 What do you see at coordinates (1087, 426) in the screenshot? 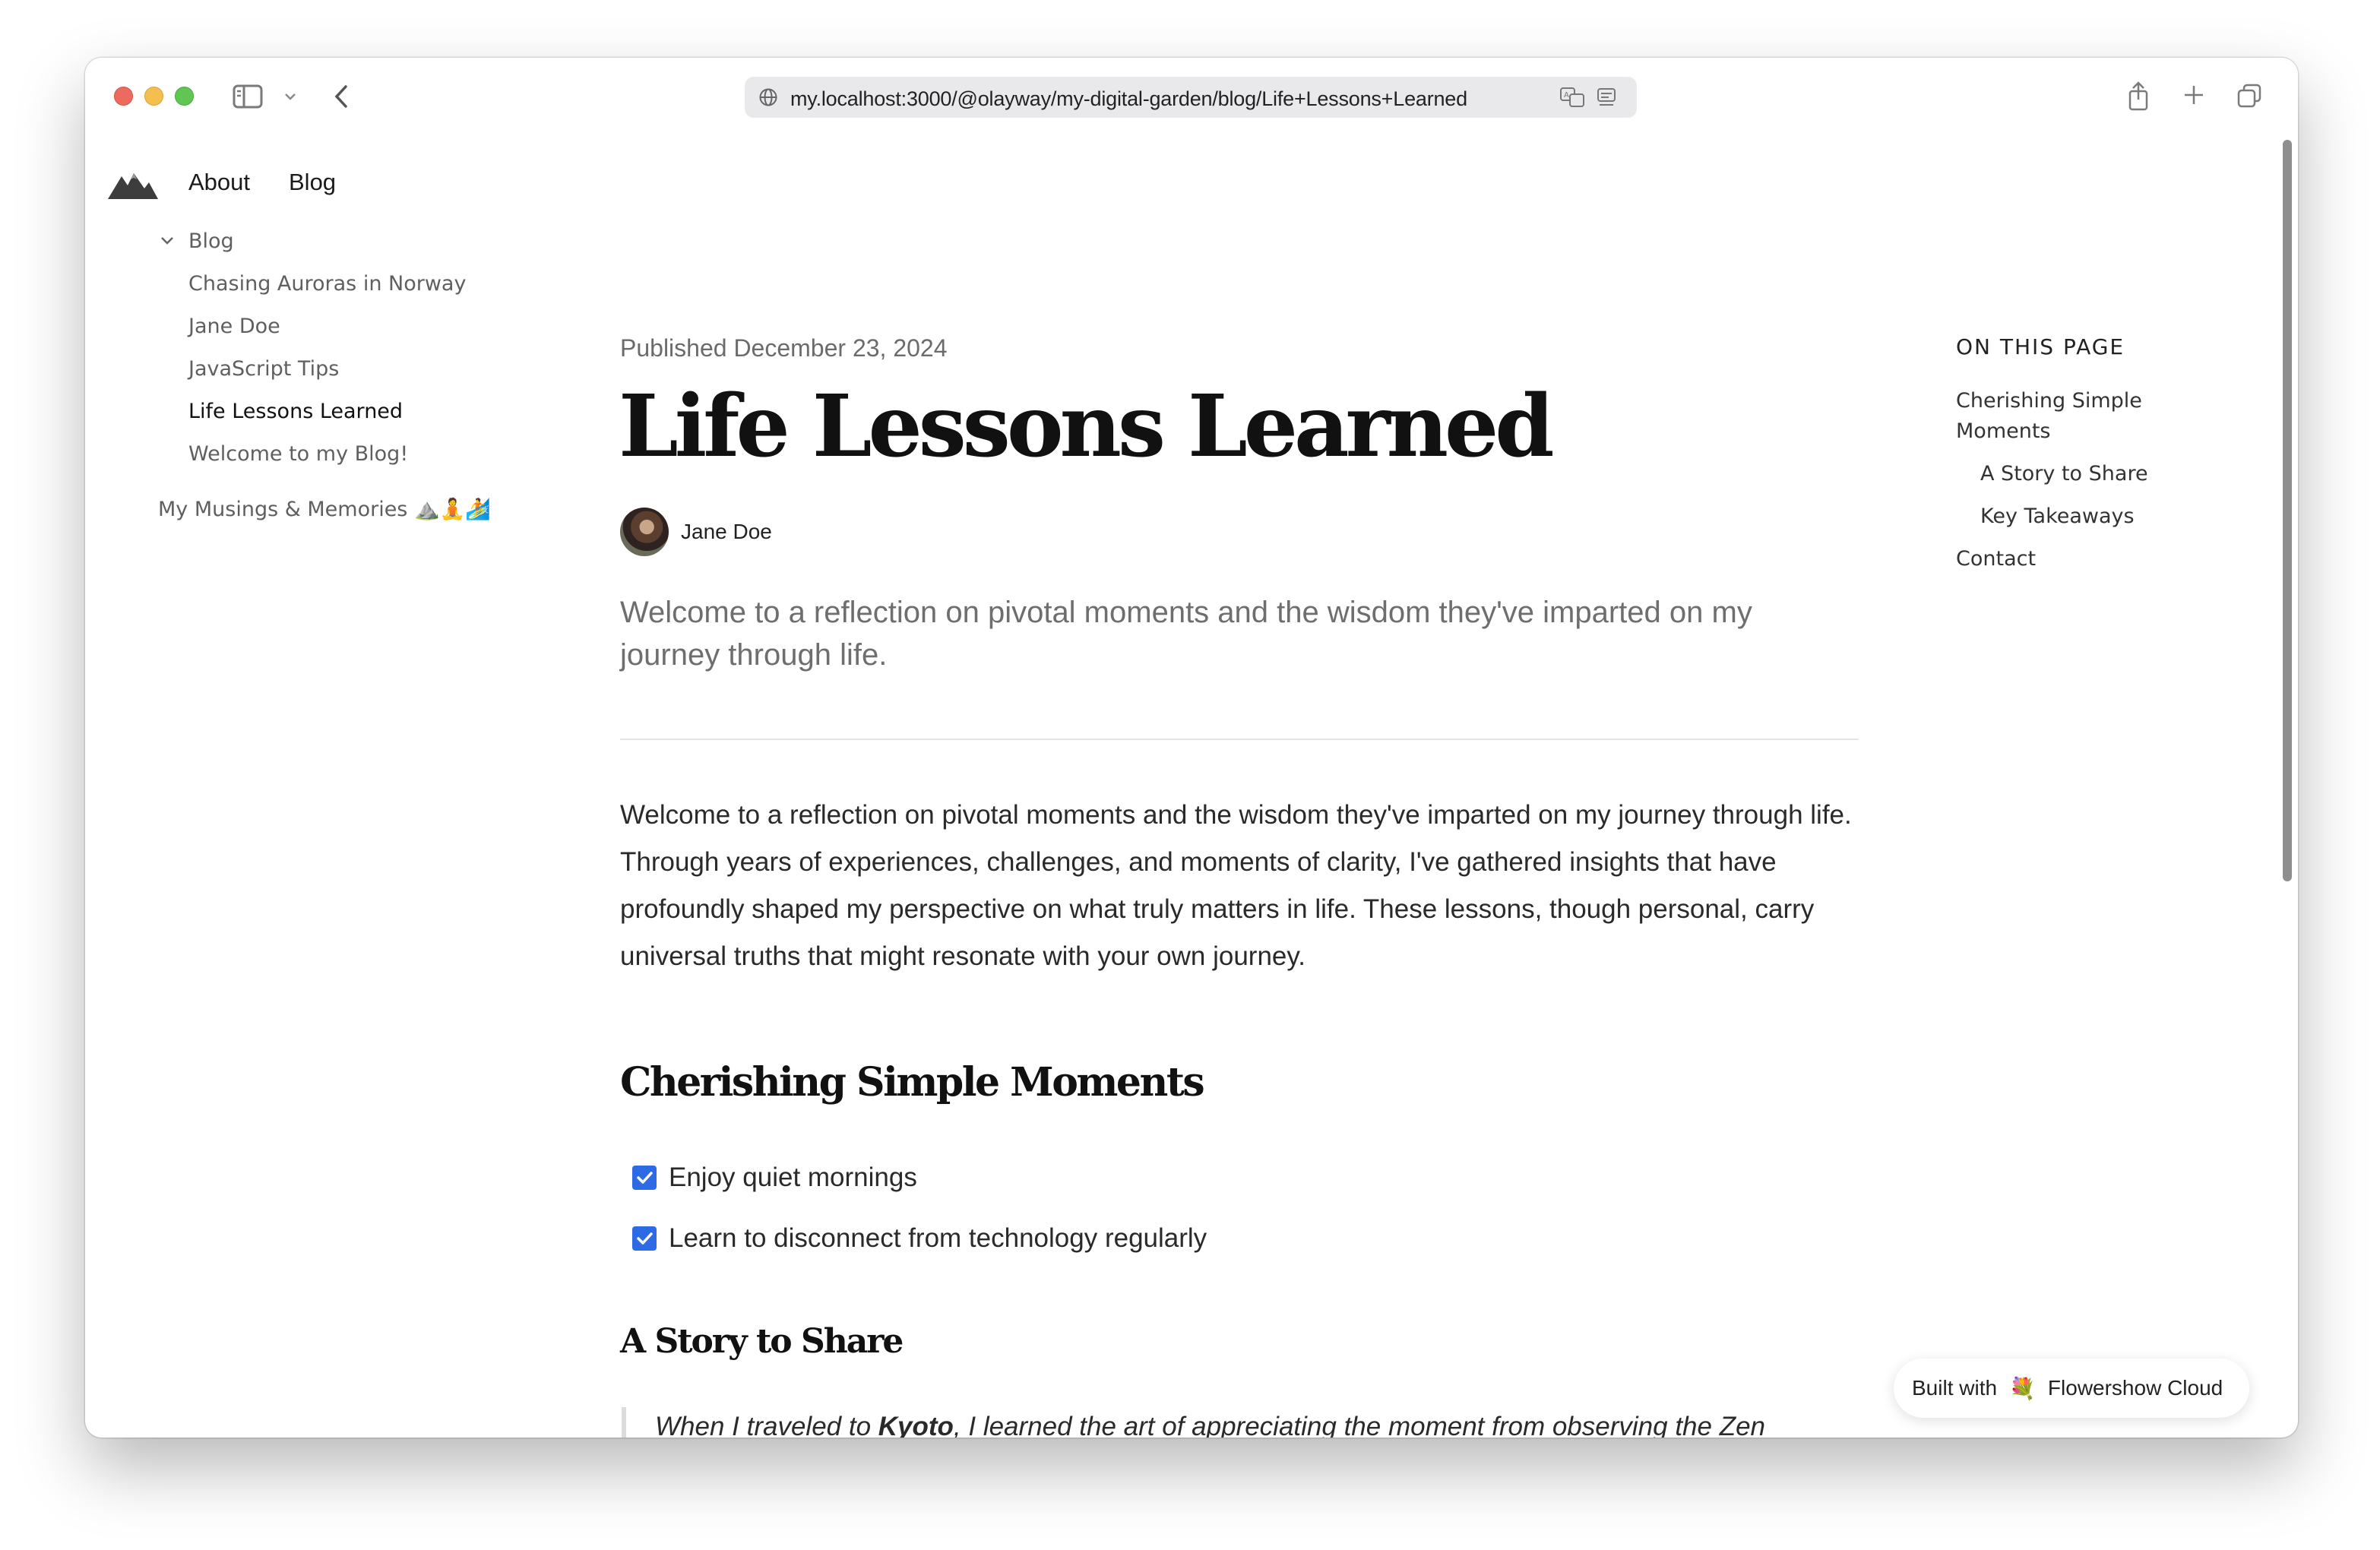
I see `page-title: Life Lessons Learned` at bounding box center [1087, 426].